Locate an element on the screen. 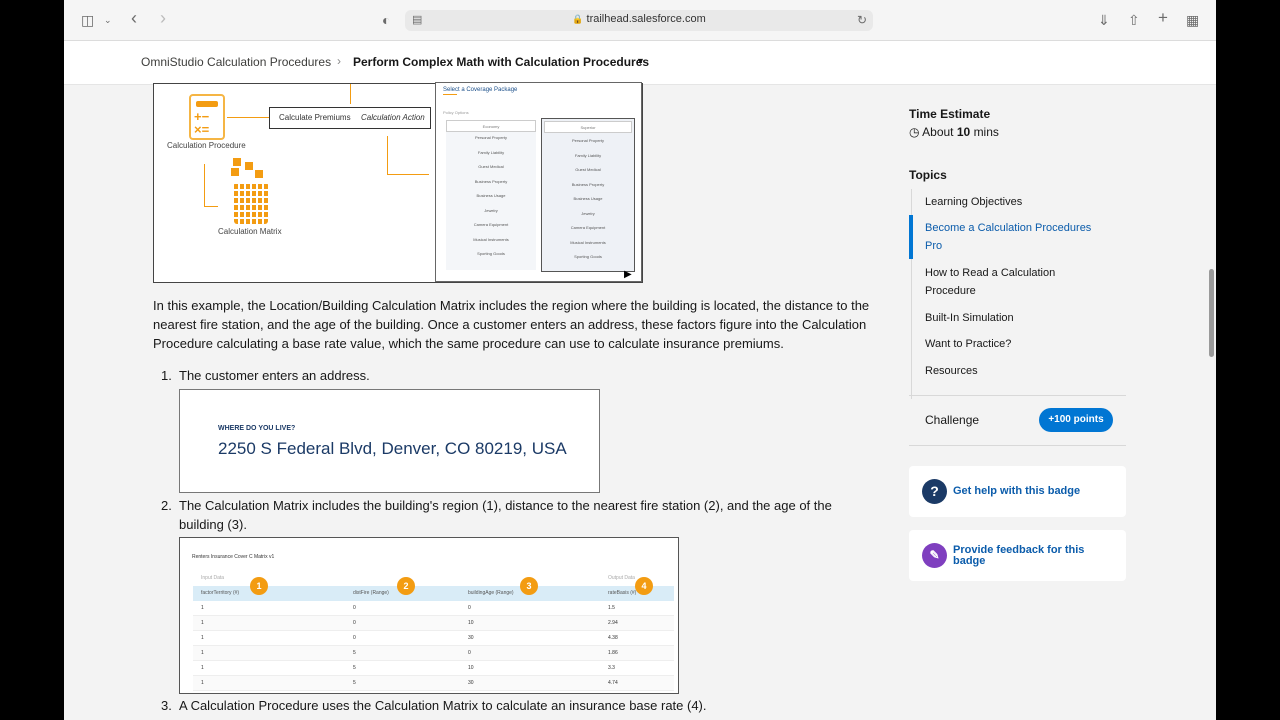  help-card: ? Get help with this badge is located at coordinates (1017, 491).